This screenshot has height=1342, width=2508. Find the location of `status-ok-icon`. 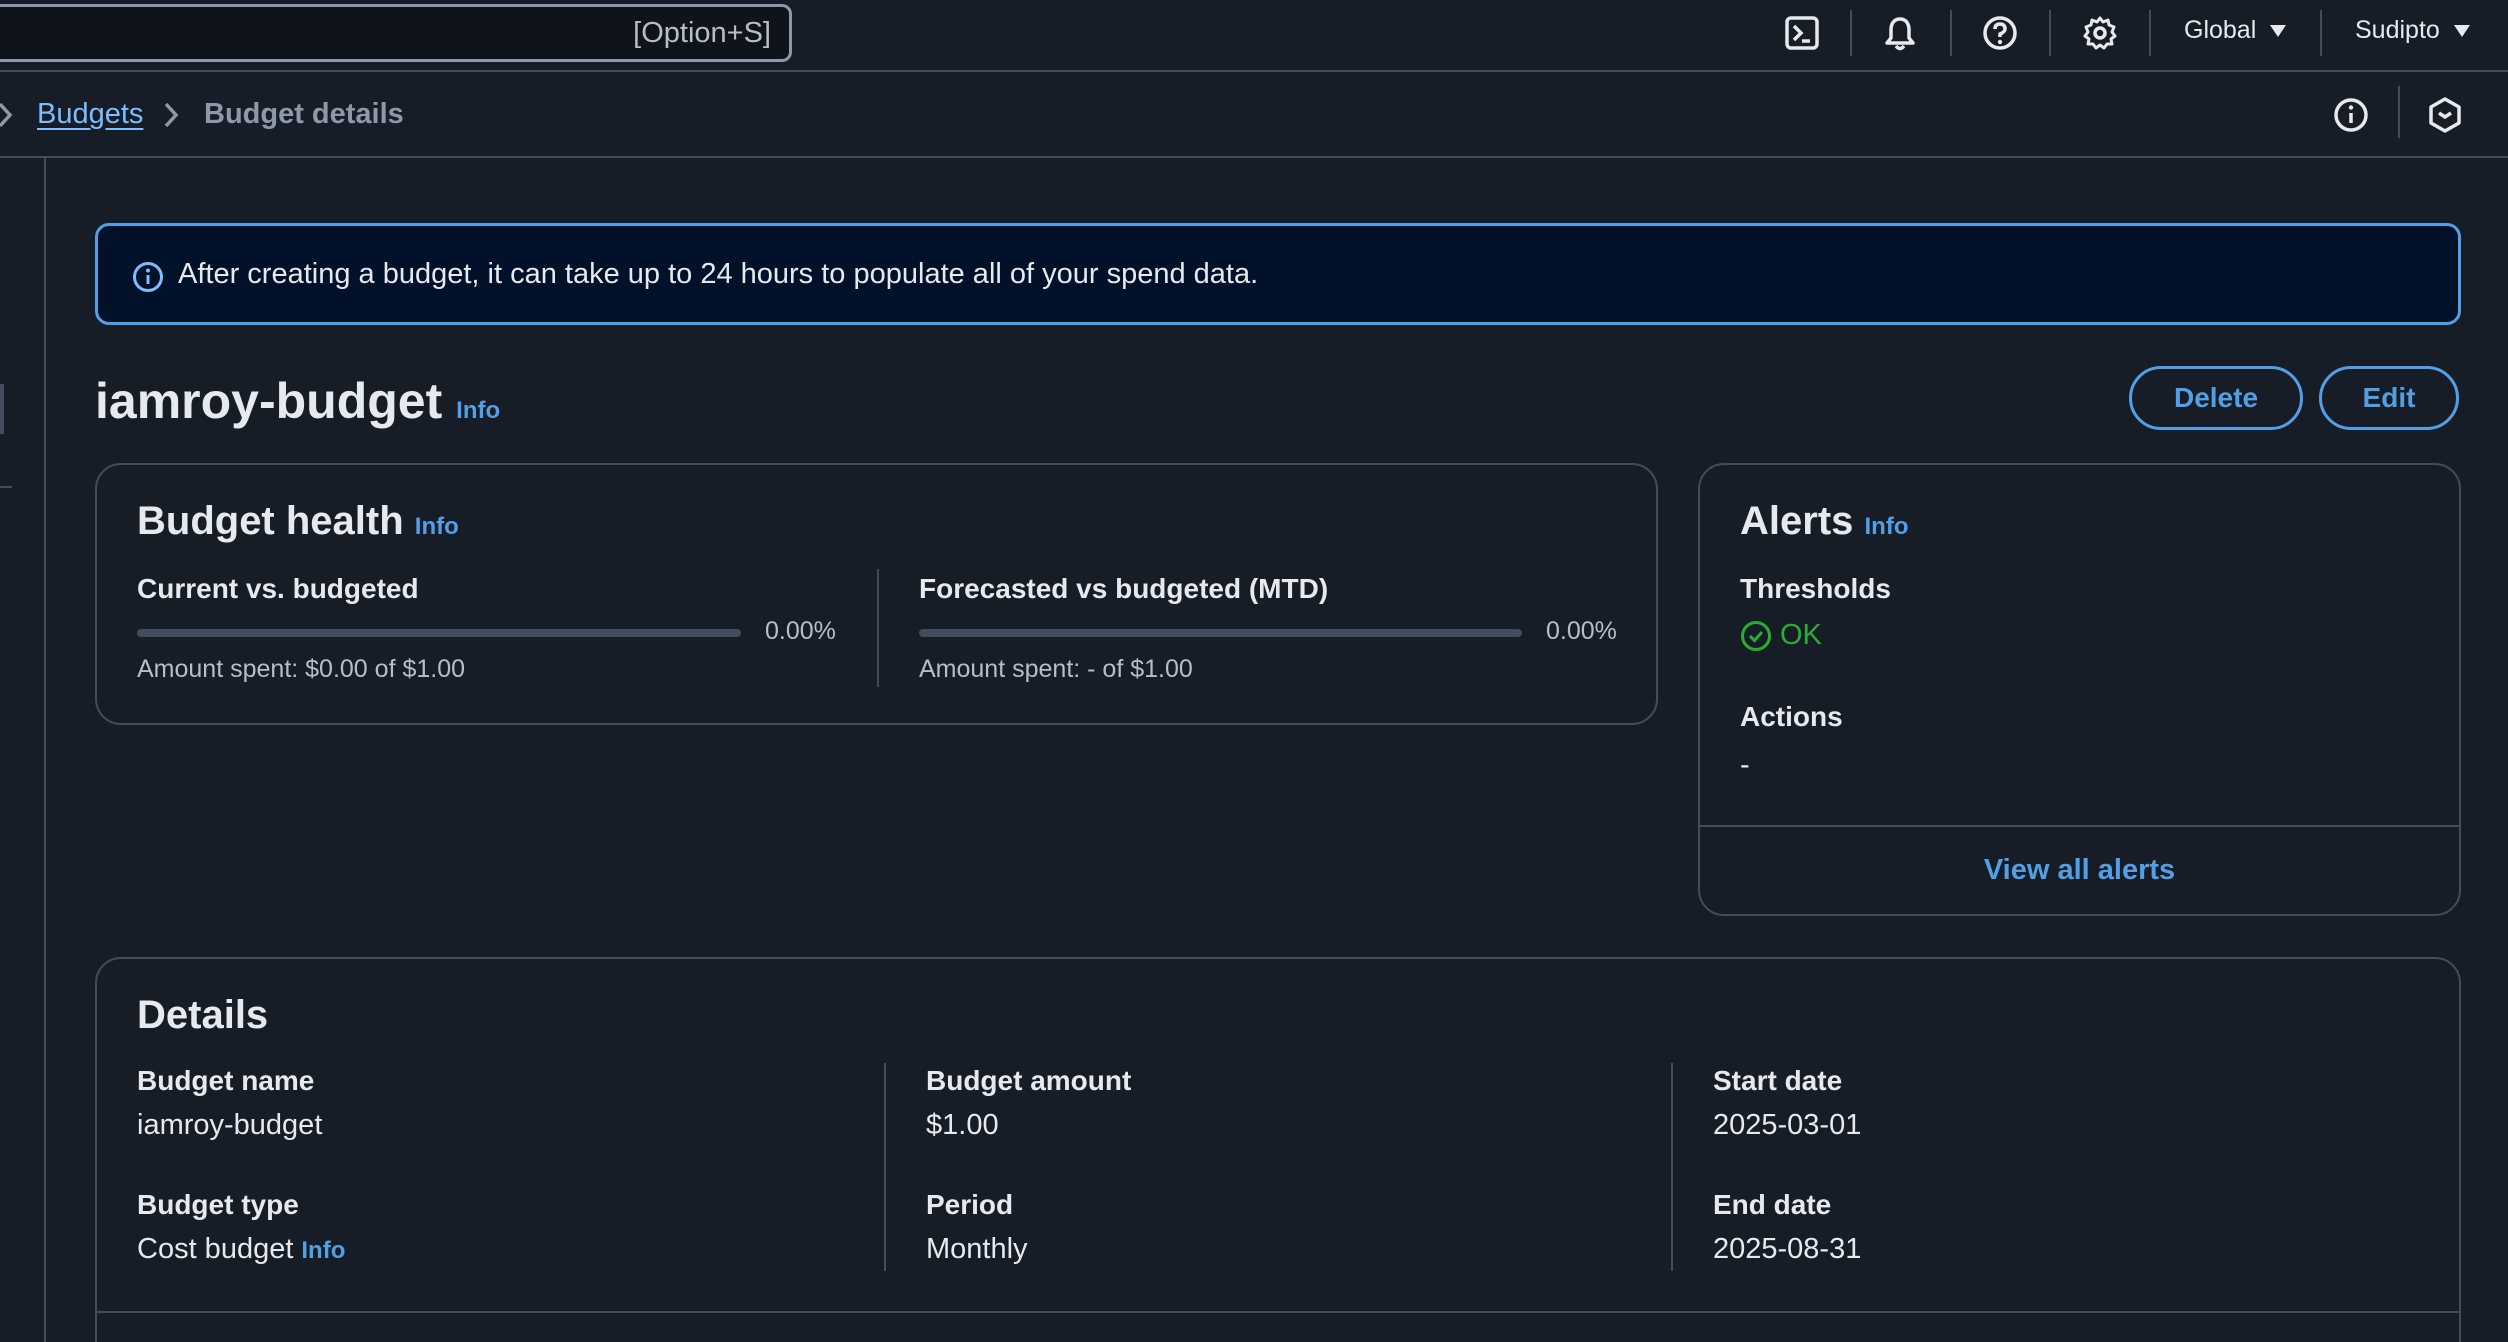

status-ok-icon is located at coordinates (1756, 636).